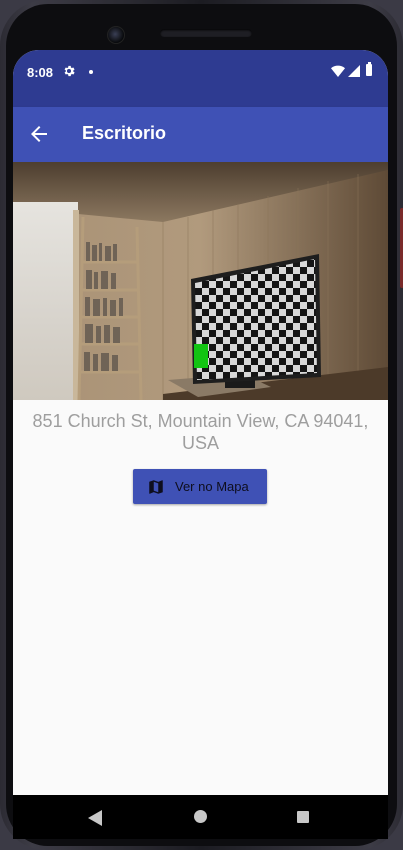  Describe the element at coordinates (91, 72) in the screenshot. I see `notification-dot-icon` at that location.